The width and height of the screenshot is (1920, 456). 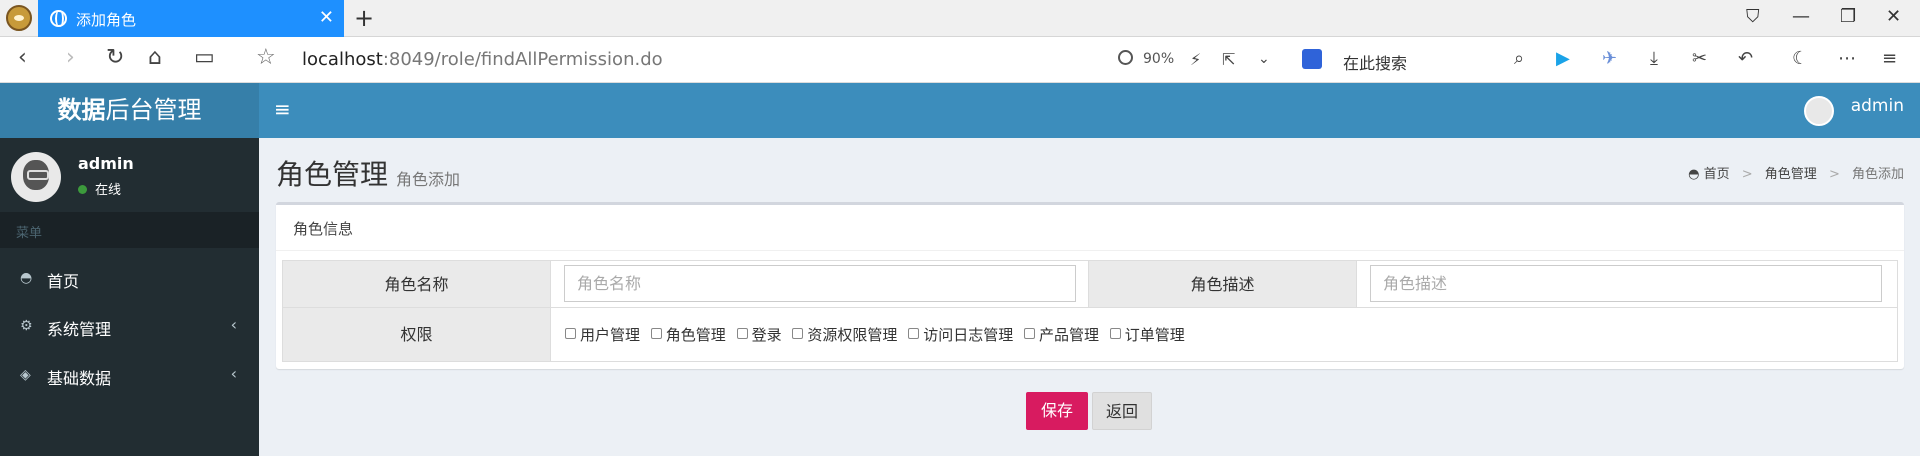 What do you see at coordinates (1057, 411) in the screenshot?
I see `save-button: 保存` at bounding box center [1057, 411].